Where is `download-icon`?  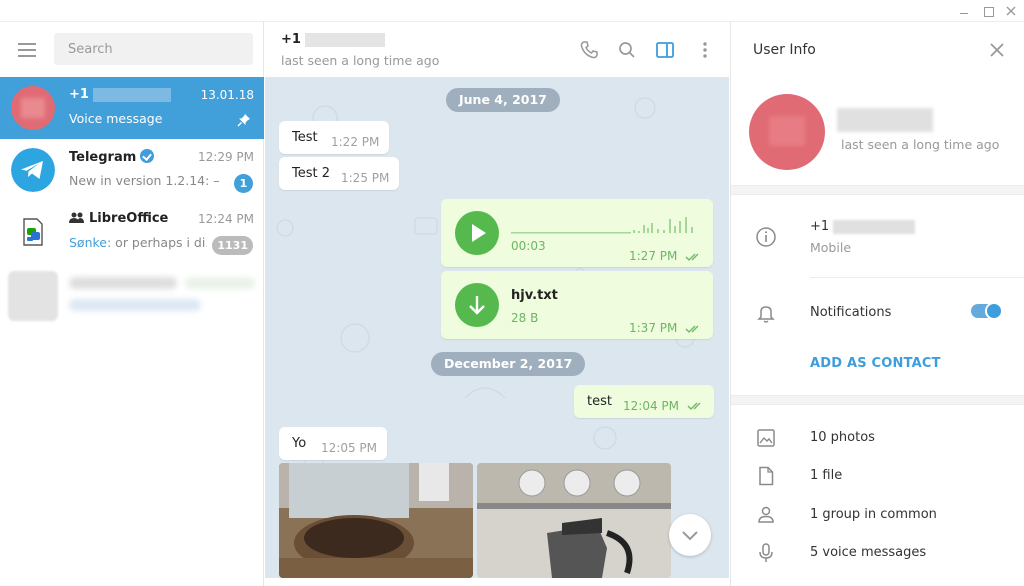 download-icon is located at coordinates (477, 305).